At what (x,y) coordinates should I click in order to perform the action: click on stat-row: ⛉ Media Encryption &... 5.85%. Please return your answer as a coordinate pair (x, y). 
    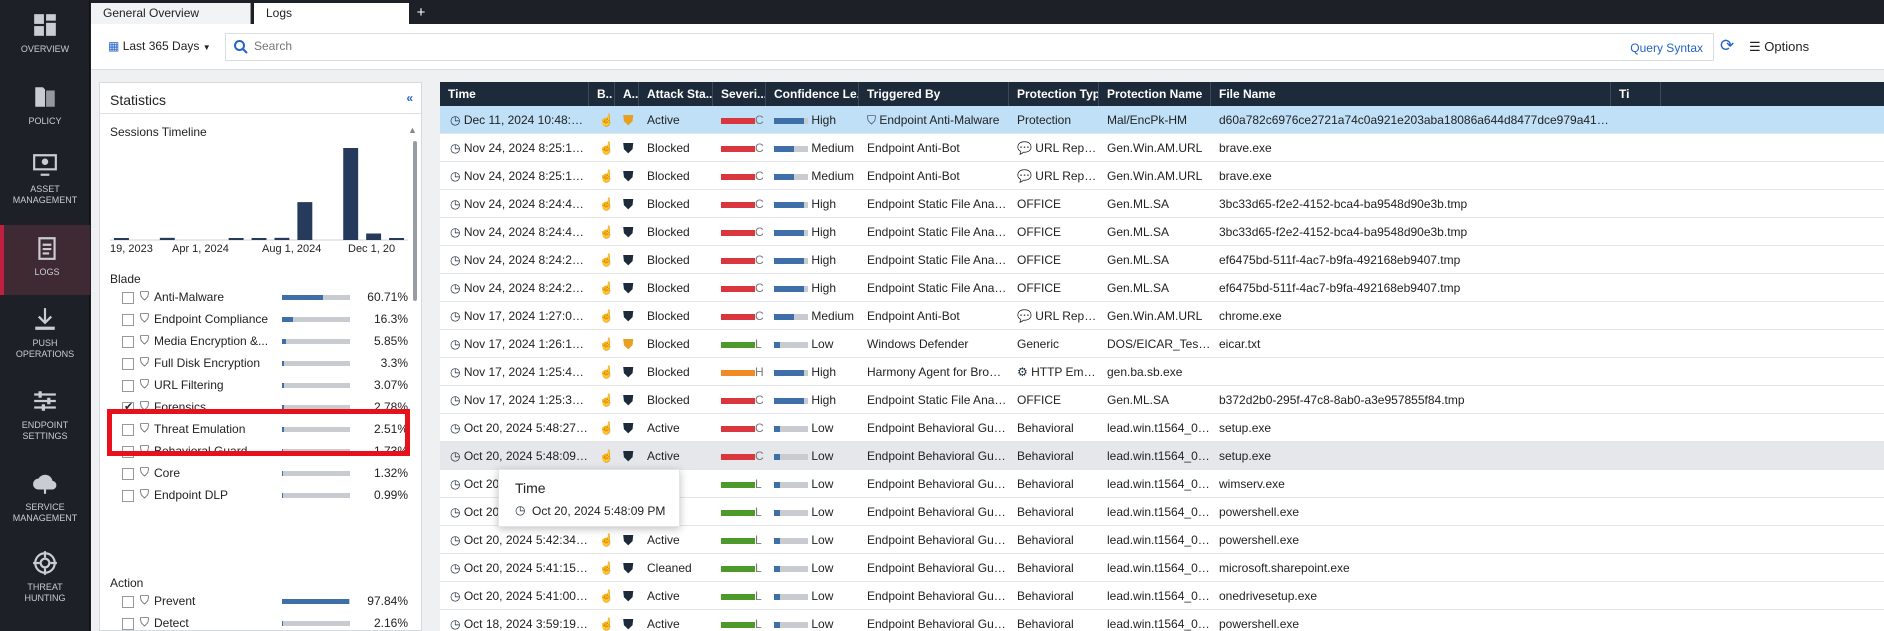
    Looking at the image, I should click on (262, 341).